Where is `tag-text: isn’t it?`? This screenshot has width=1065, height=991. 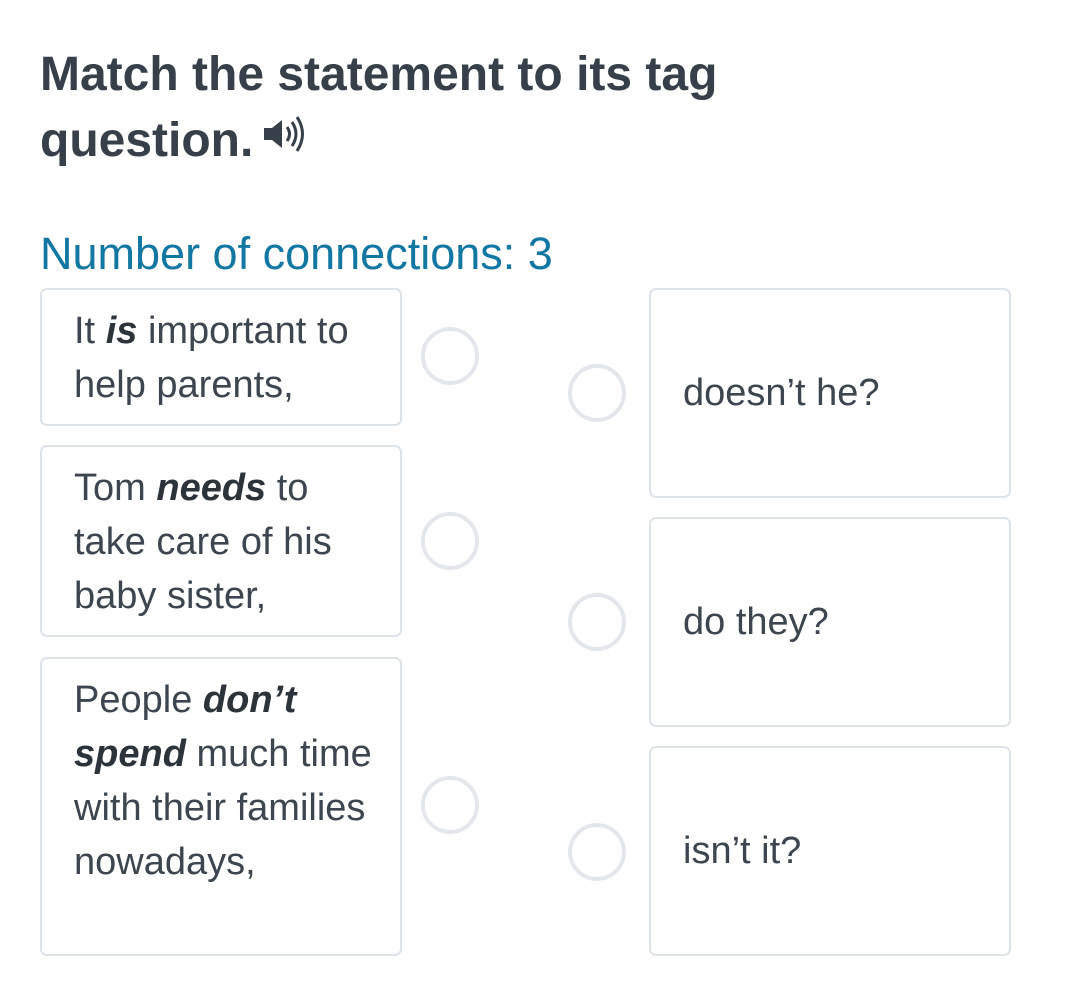 tag-text: isn’t it? is located at coordinates (742, 851).